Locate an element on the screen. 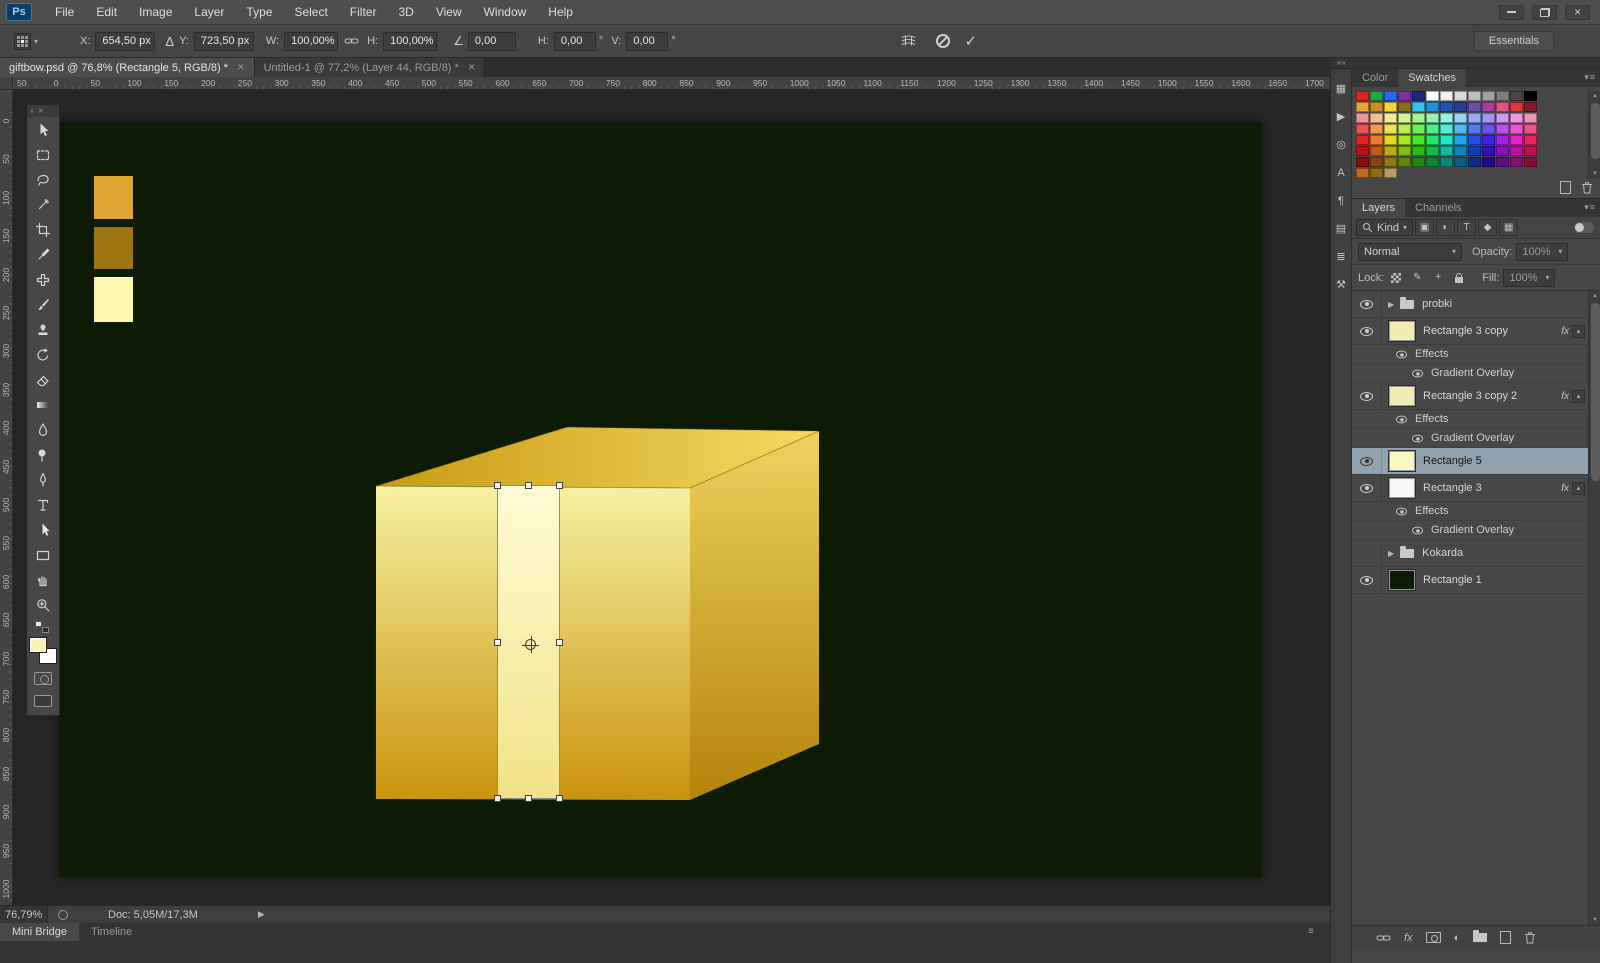  layer-comps-panel-icon: ▤ is located at coordinates (1341, 228).